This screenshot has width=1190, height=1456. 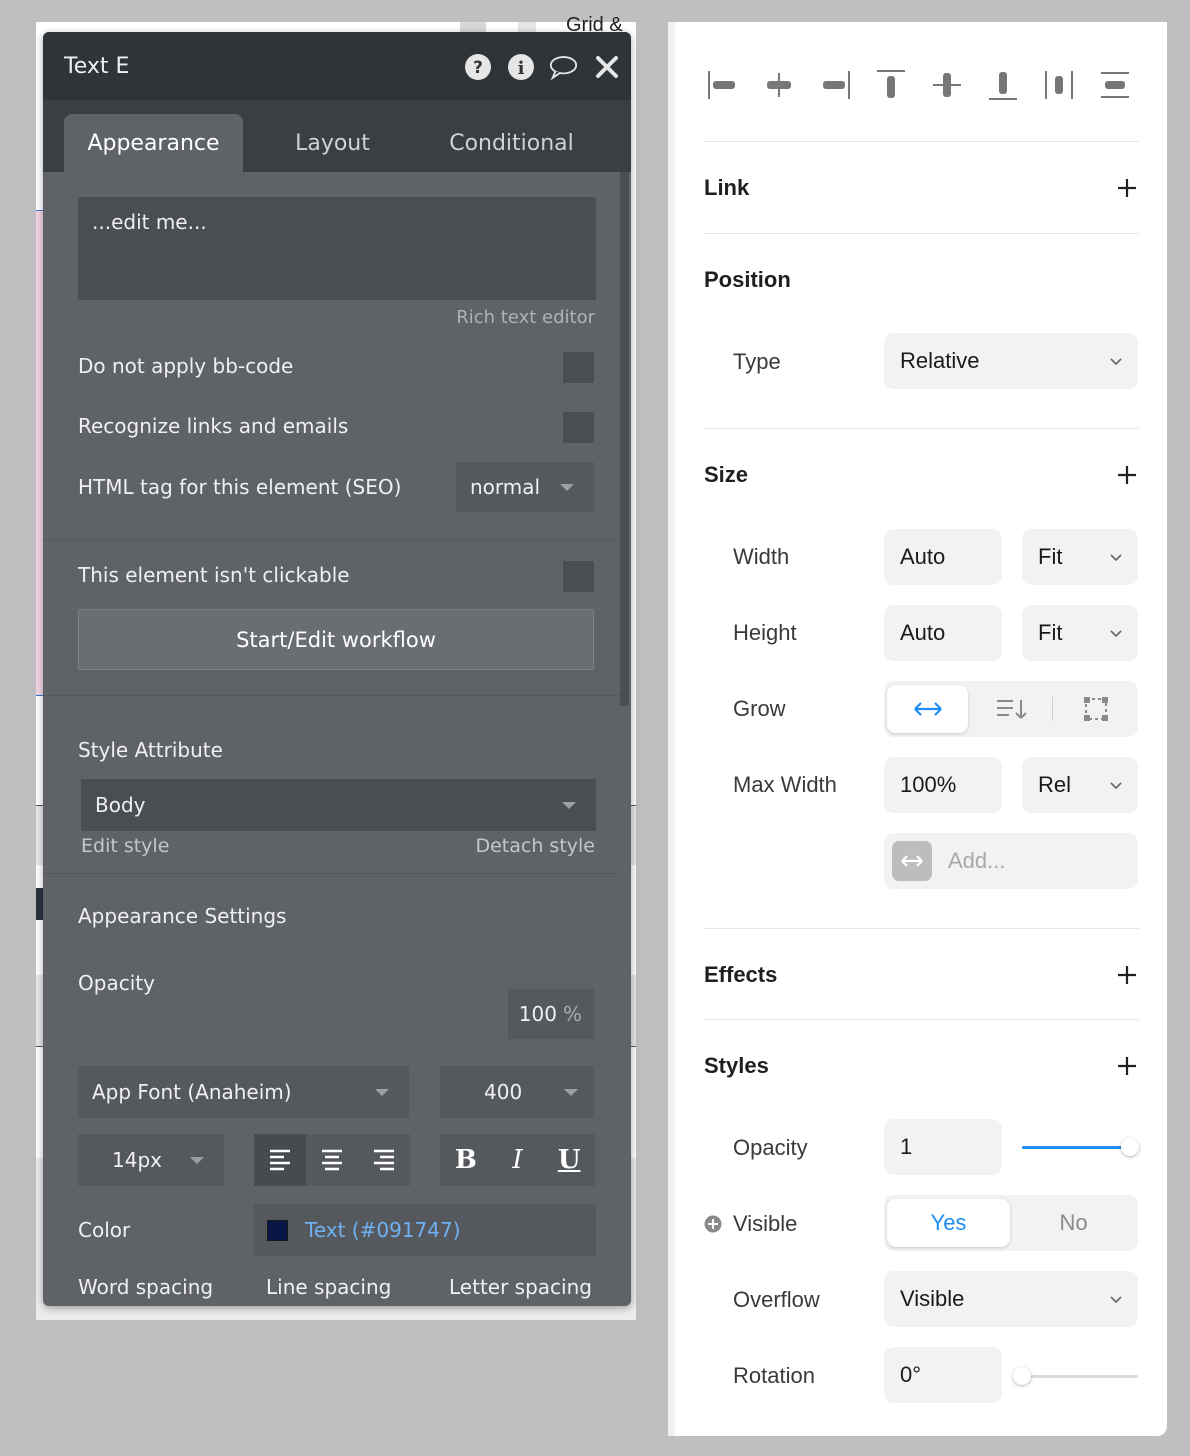 I want to click on opacity-slider-knob, so click(x=1130, y=1147).